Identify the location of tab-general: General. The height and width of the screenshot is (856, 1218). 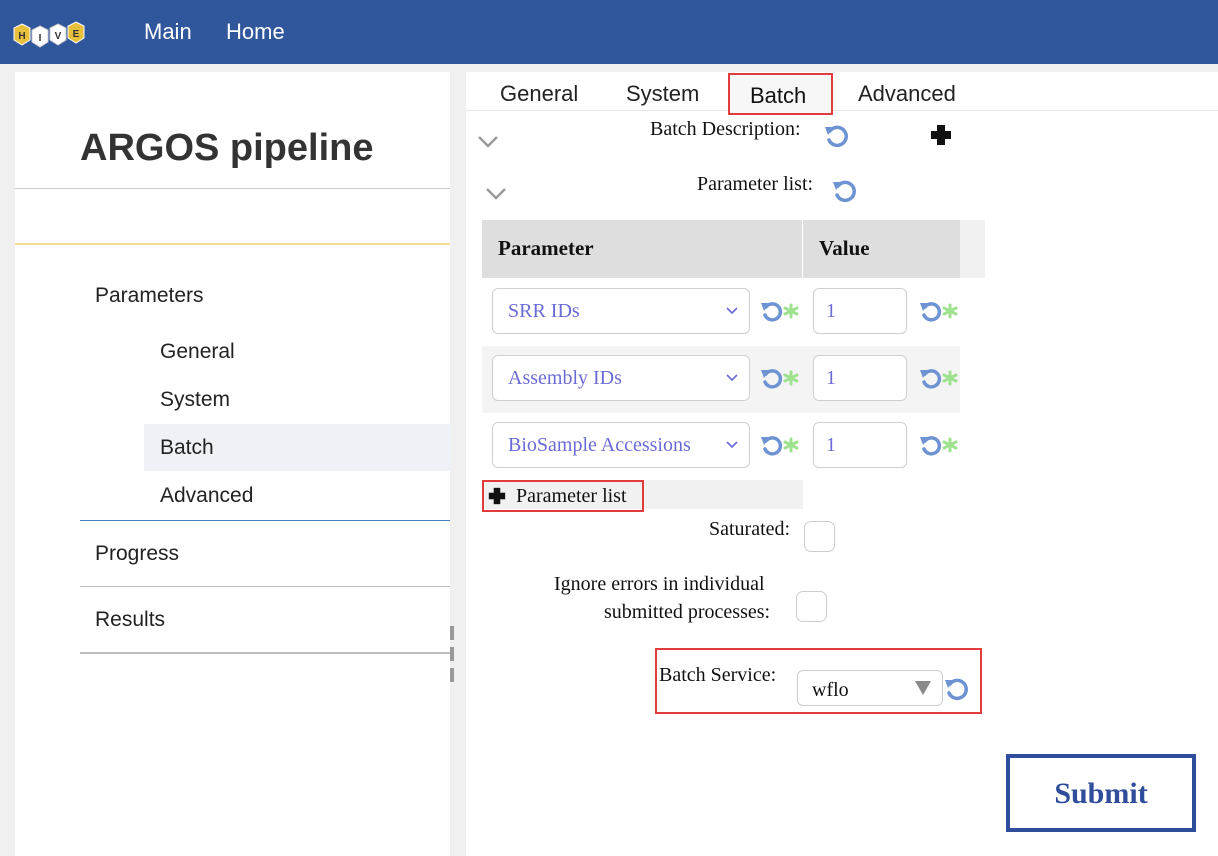
(539, 94).